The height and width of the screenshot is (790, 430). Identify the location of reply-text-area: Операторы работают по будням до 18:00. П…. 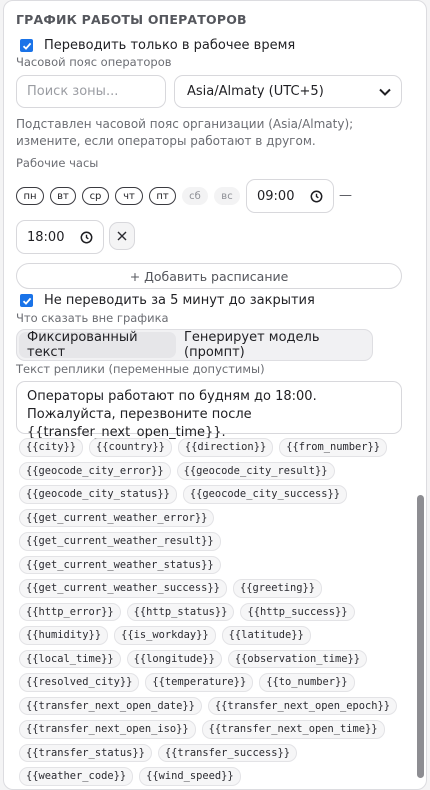
(209, 410).